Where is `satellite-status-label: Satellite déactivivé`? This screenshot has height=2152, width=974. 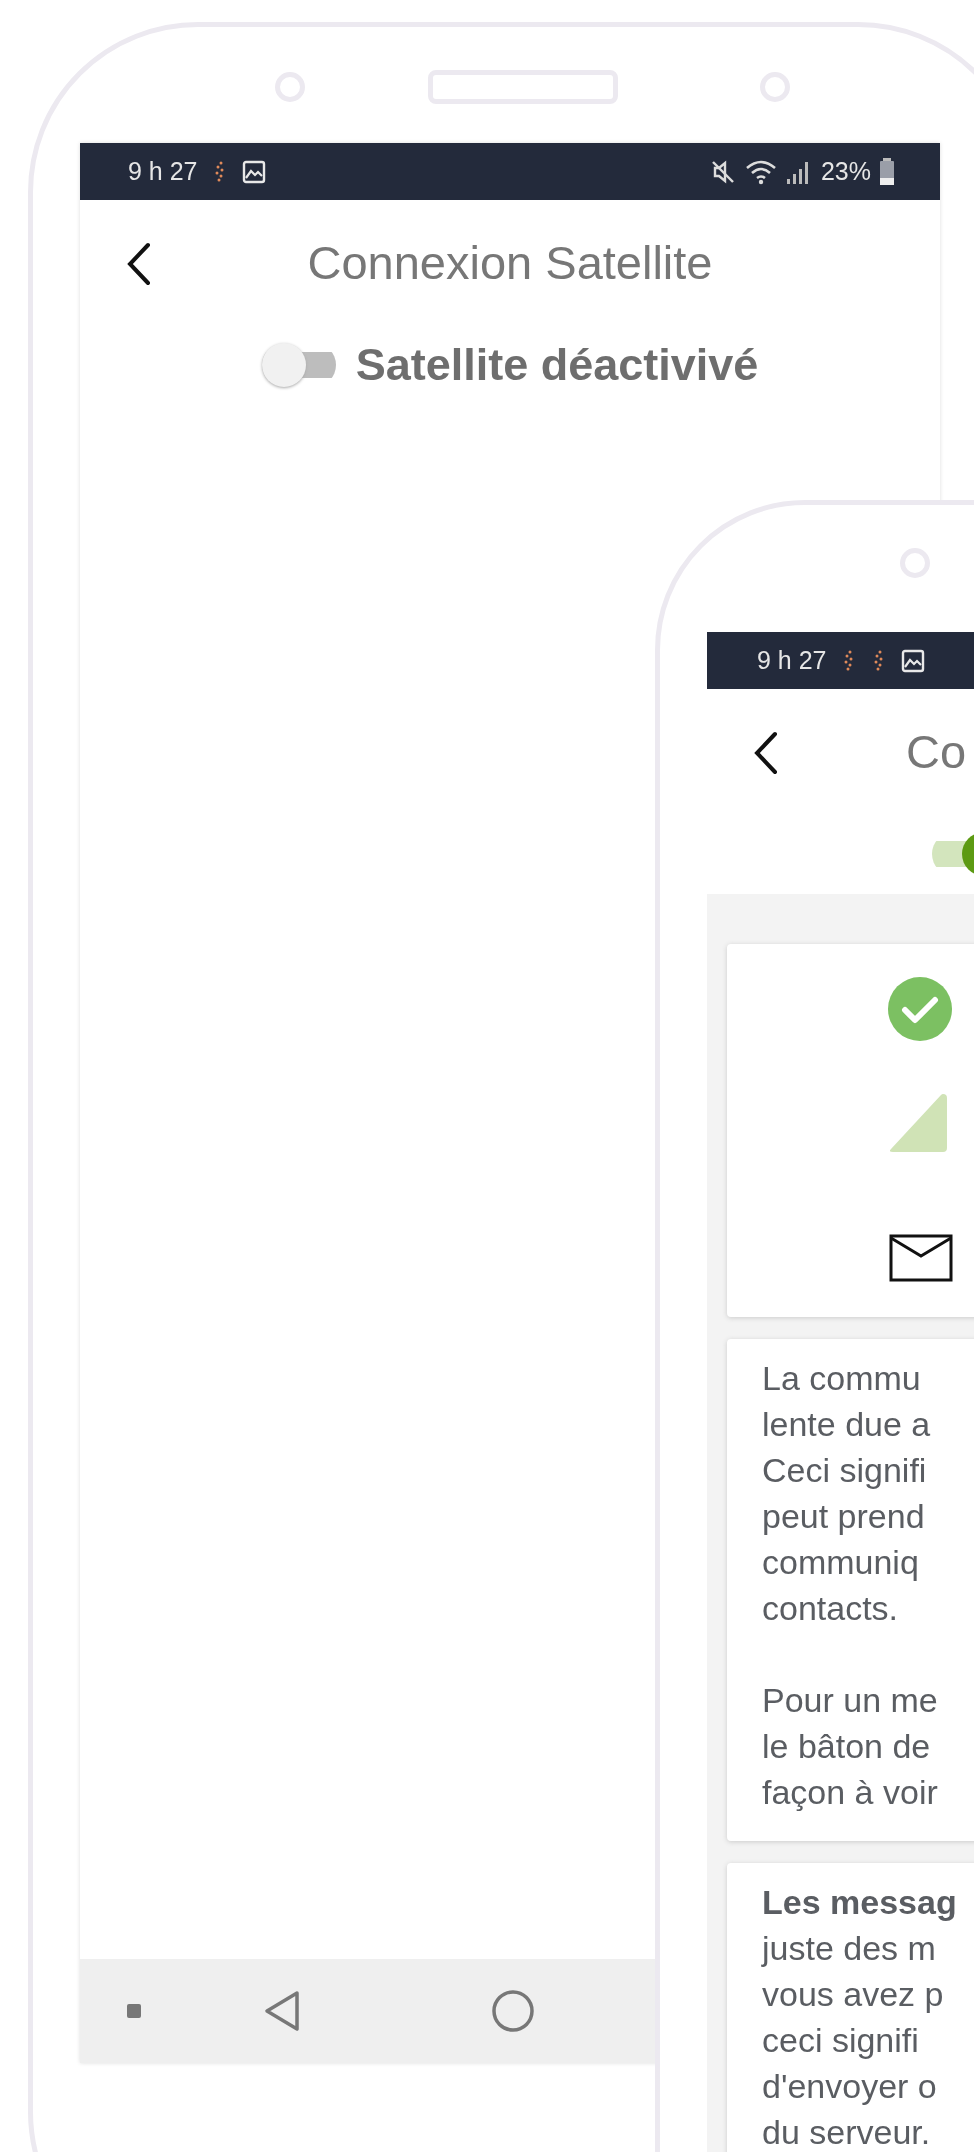 satellite-status-label: Satellite déactivivé is located at coordinates (557, 365).